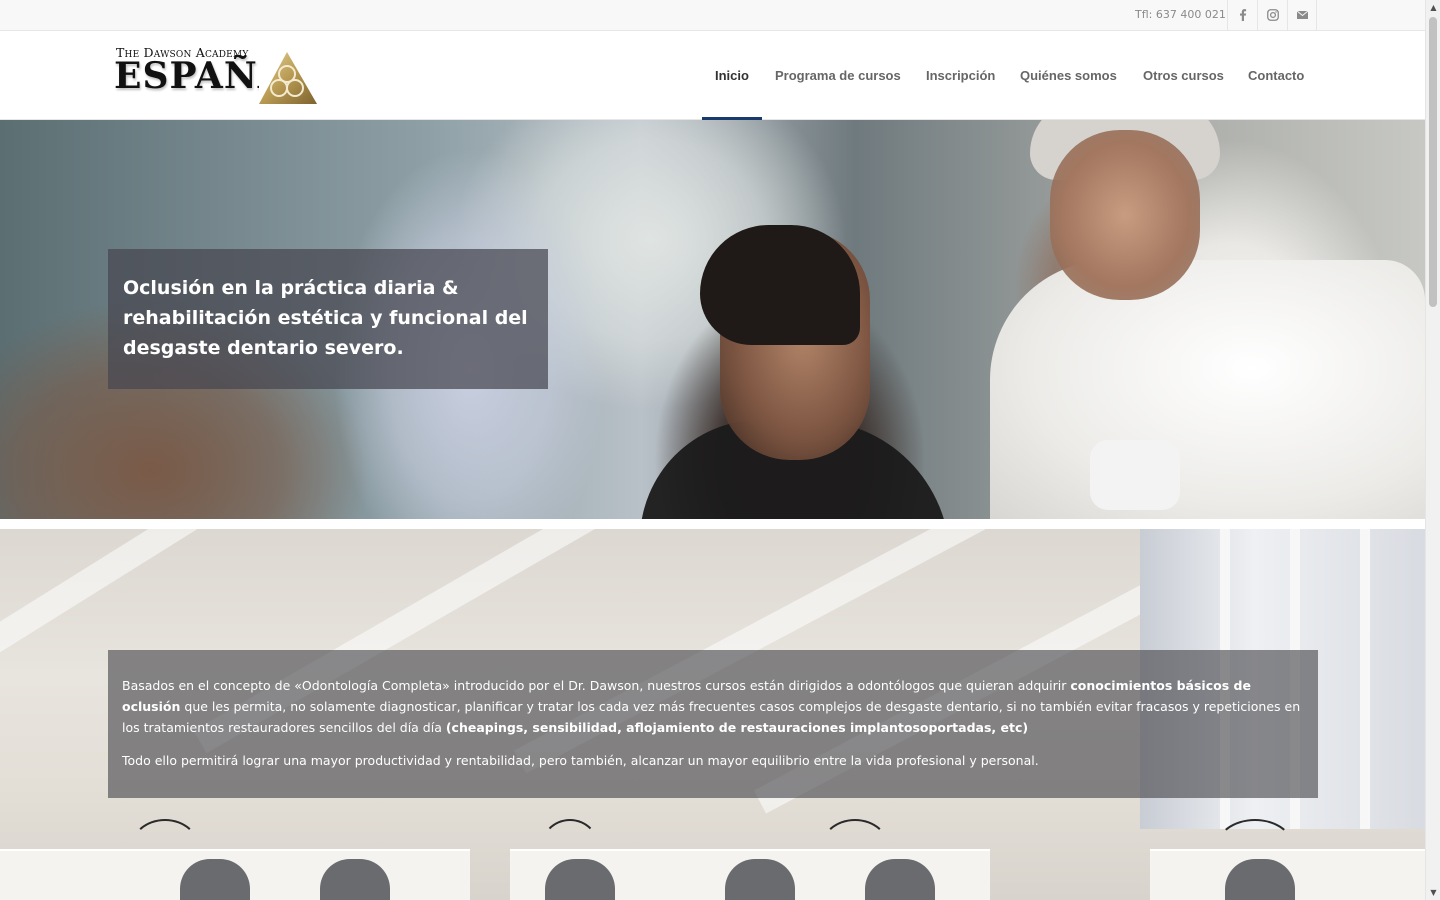 Image resolution: width=1440 pixels, height=900 pixels. What do you see at coordinates (712, 15) in the screenshot?
I see `top-bar: Tfl: 637 400 021` at bounding box center [712, 15].